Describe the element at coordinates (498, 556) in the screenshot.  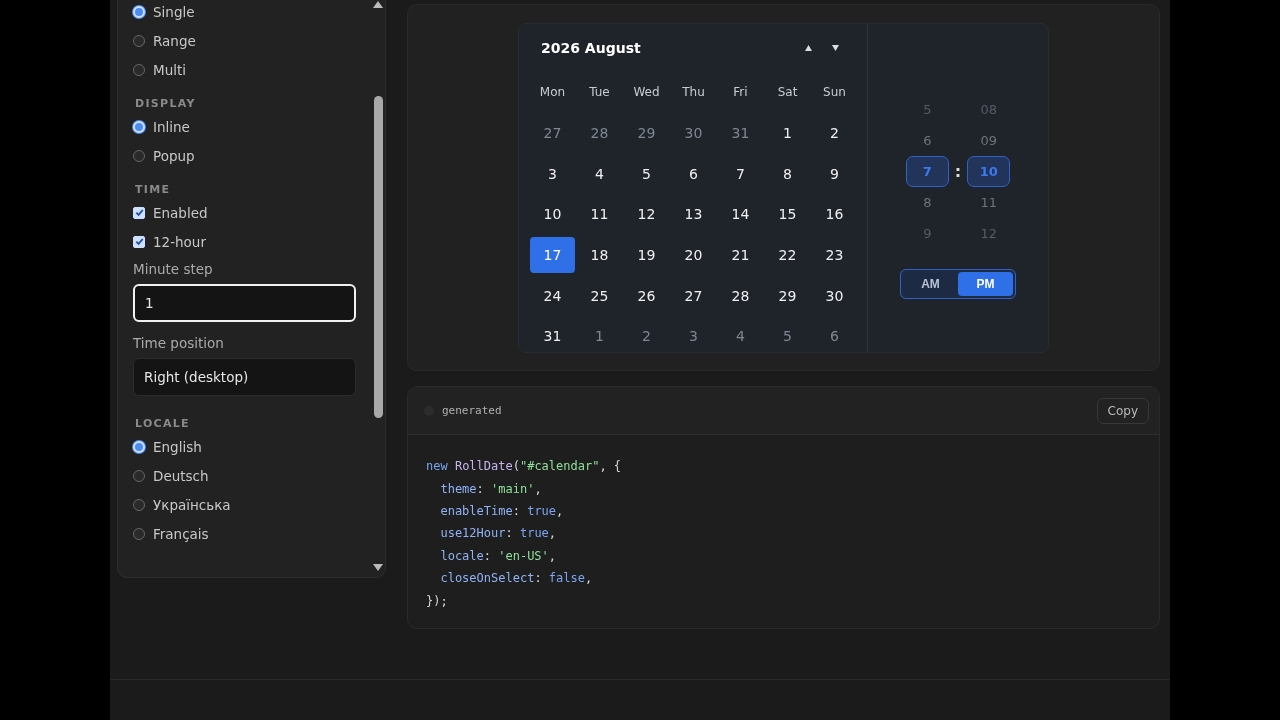
I see `code-line: locale: 'en-US',` at that location.